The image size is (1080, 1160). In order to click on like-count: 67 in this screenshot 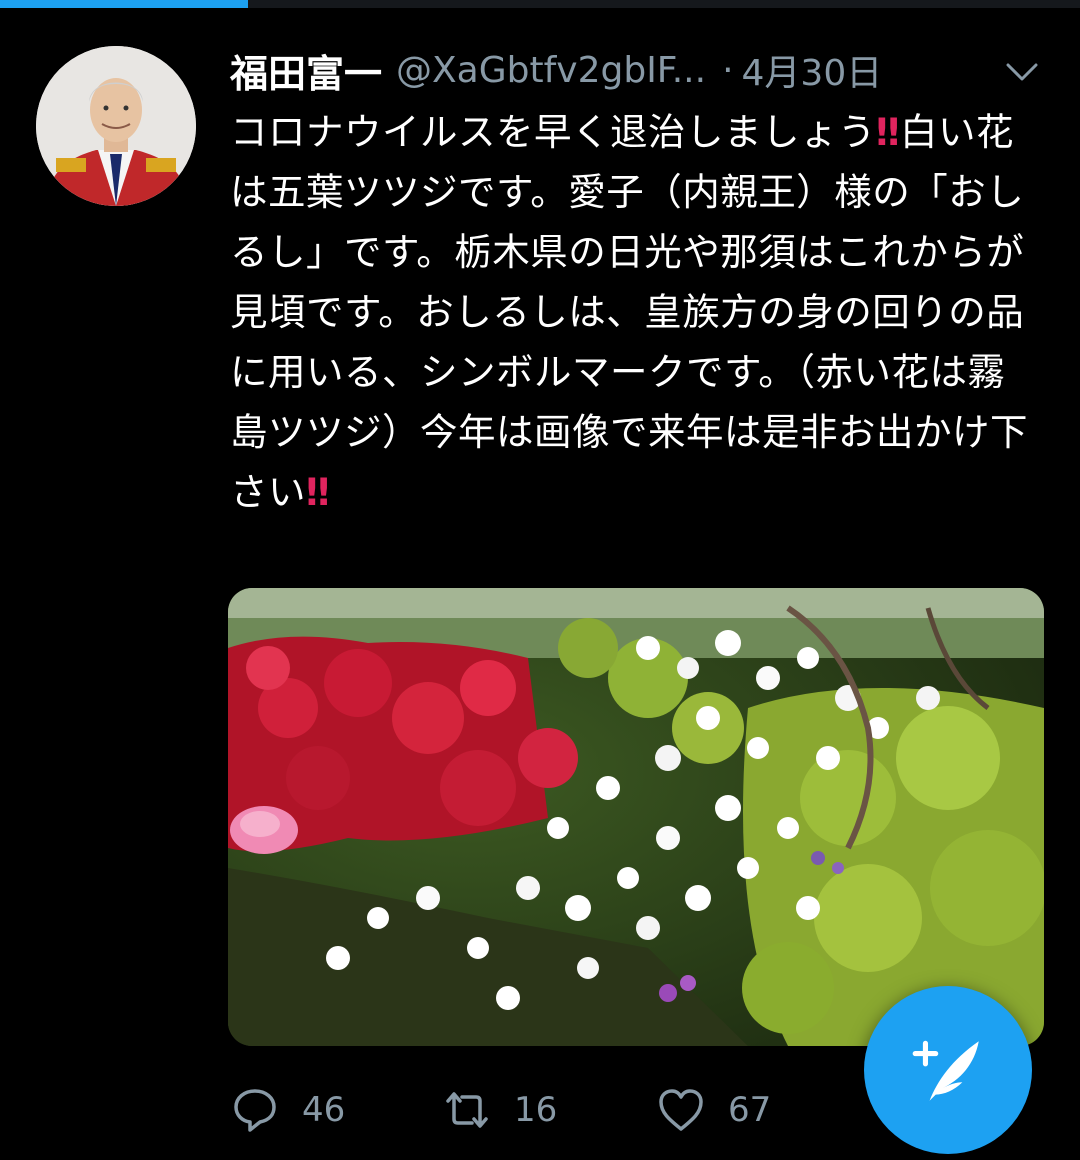, I will do `click(750, 1110)`.